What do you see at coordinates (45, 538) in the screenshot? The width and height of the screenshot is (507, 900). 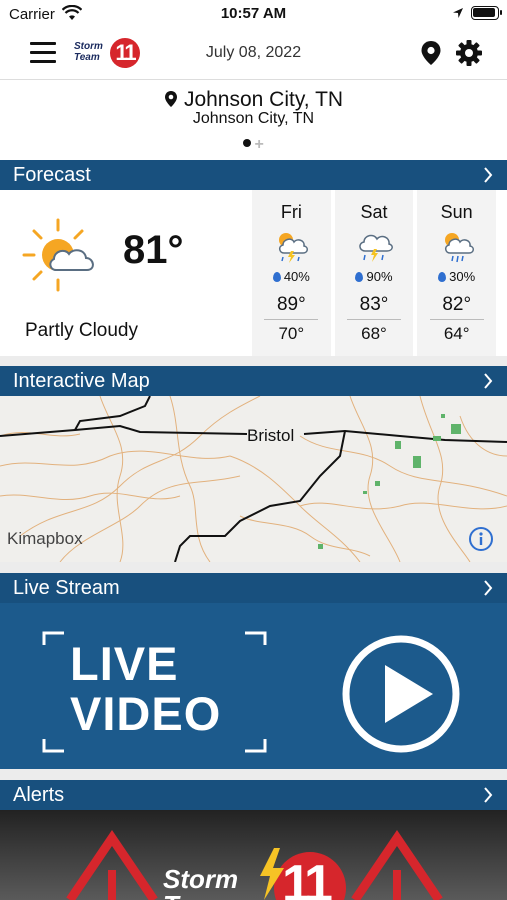 I see `map-attribution: Kimapbox` at bounding box center [45, 538].